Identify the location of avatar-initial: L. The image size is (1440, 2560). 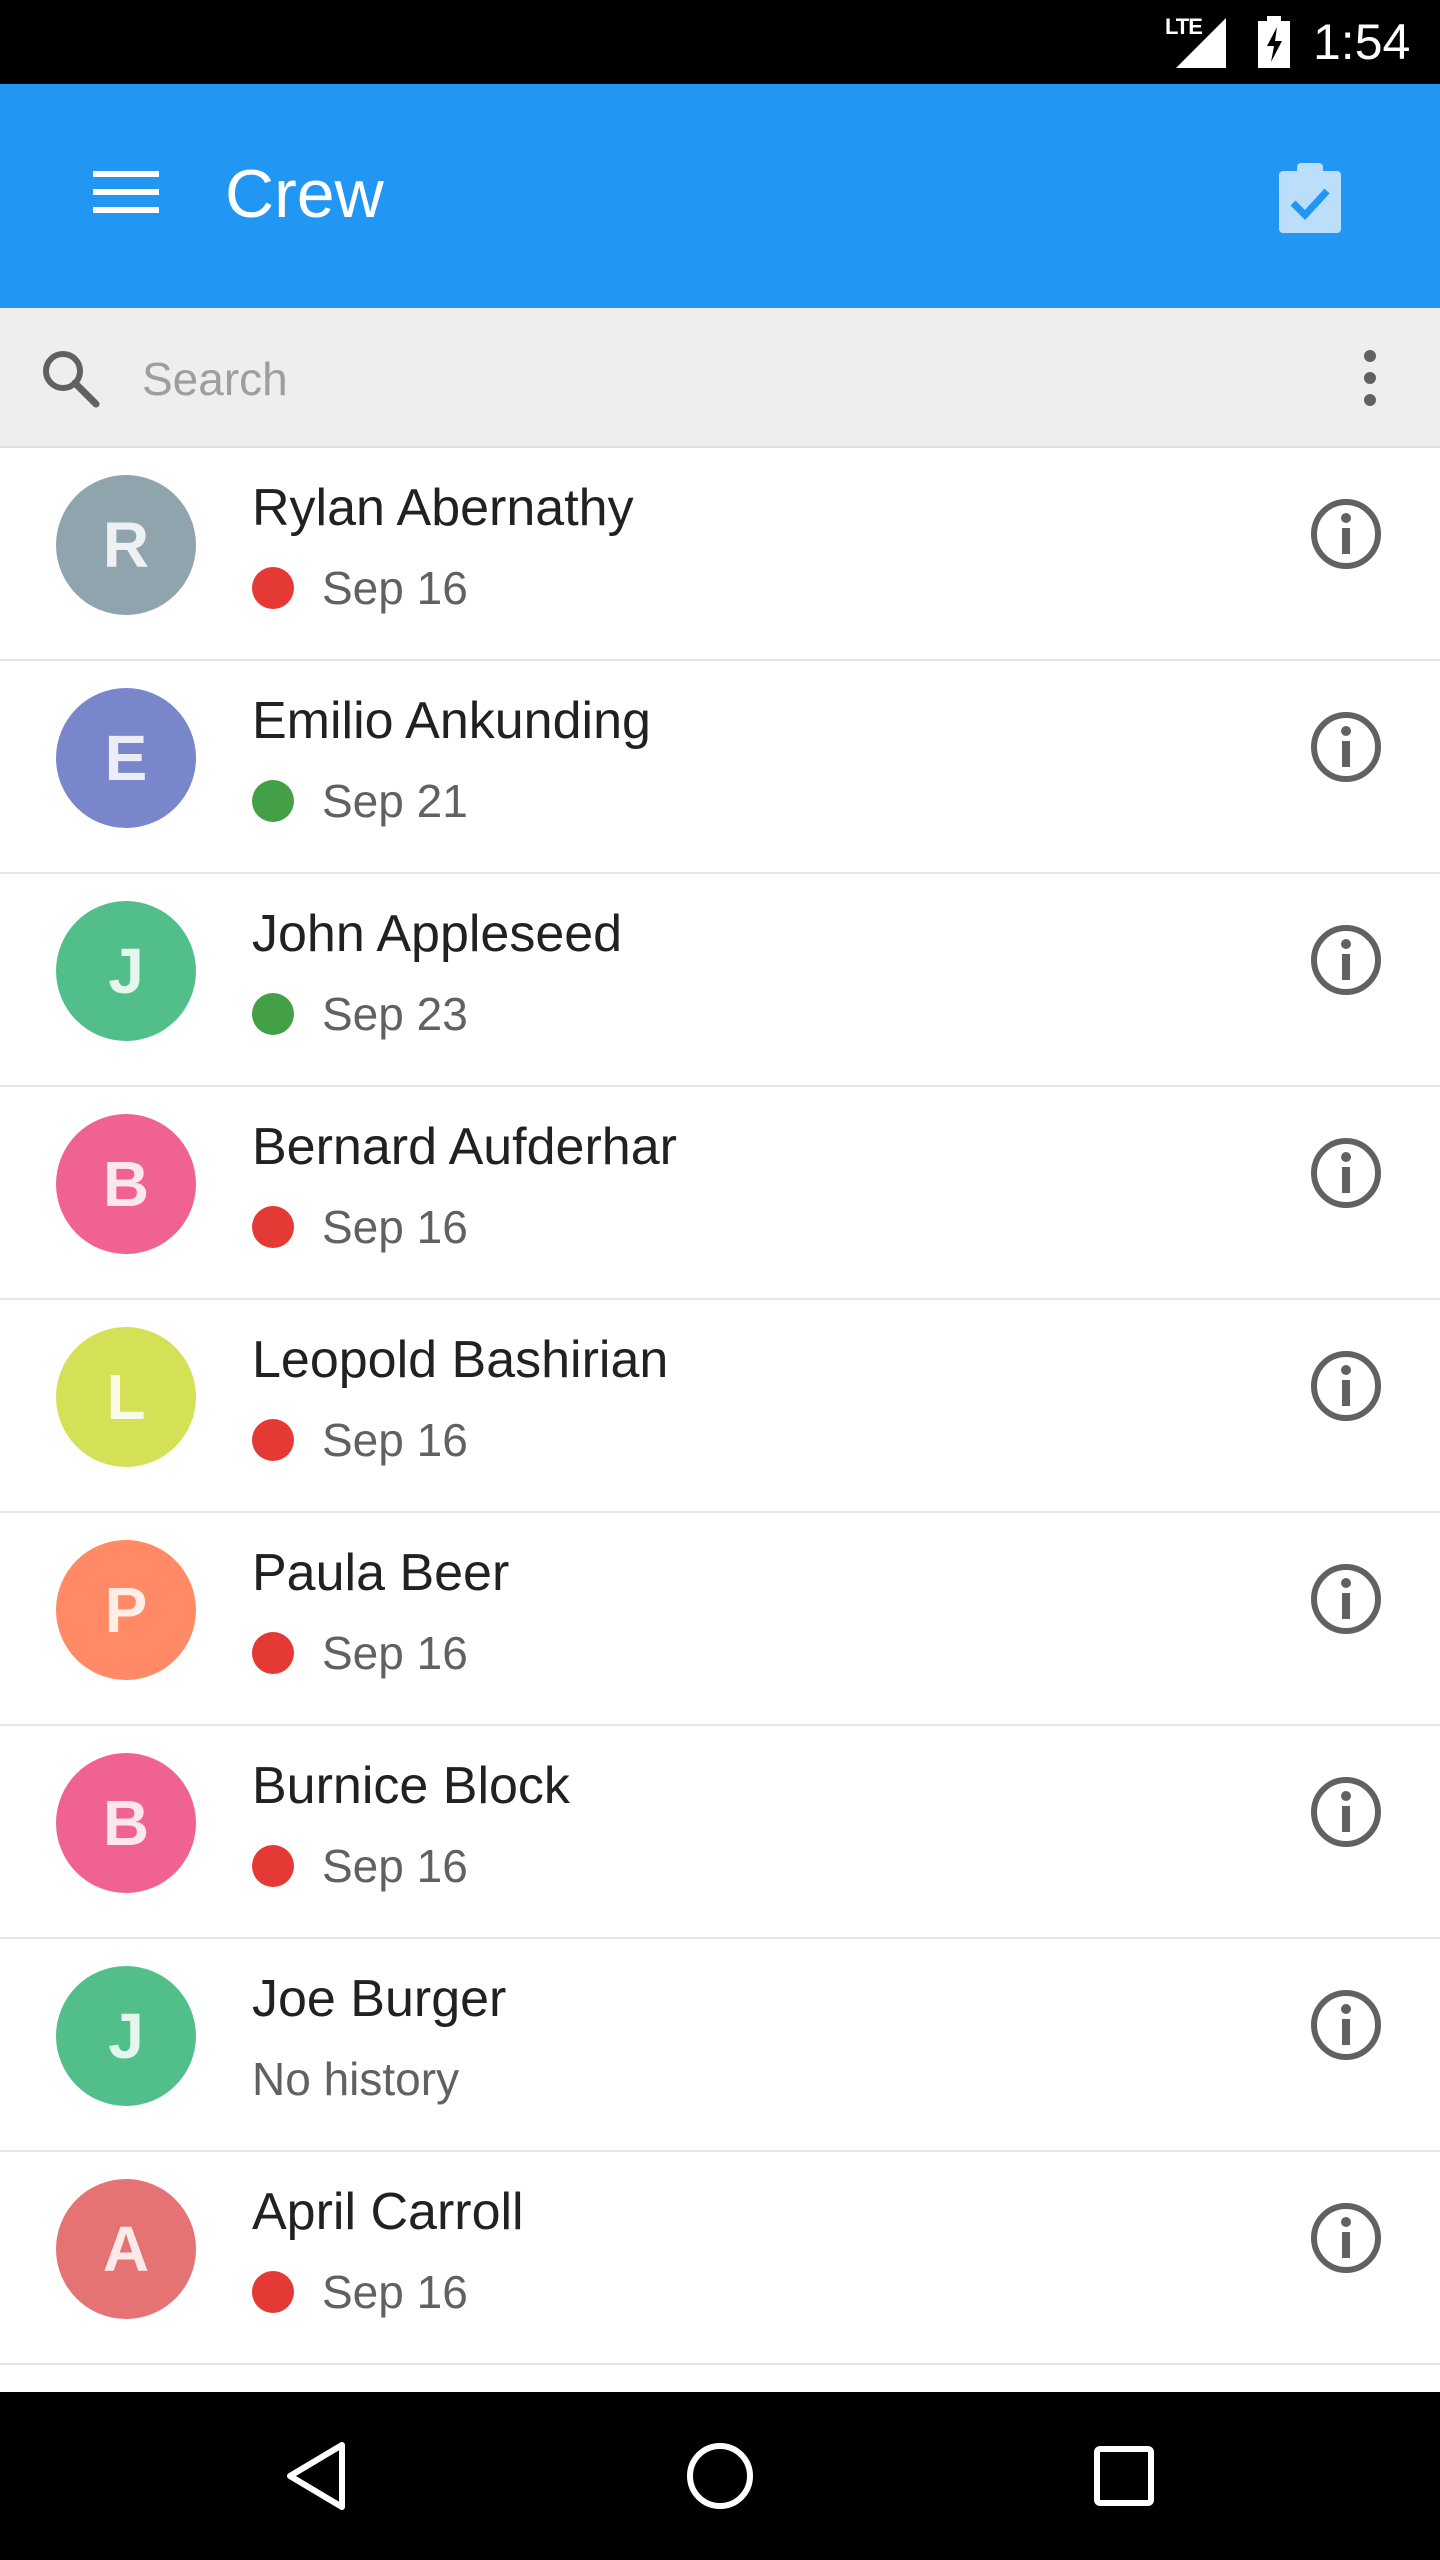
(126, 1397).